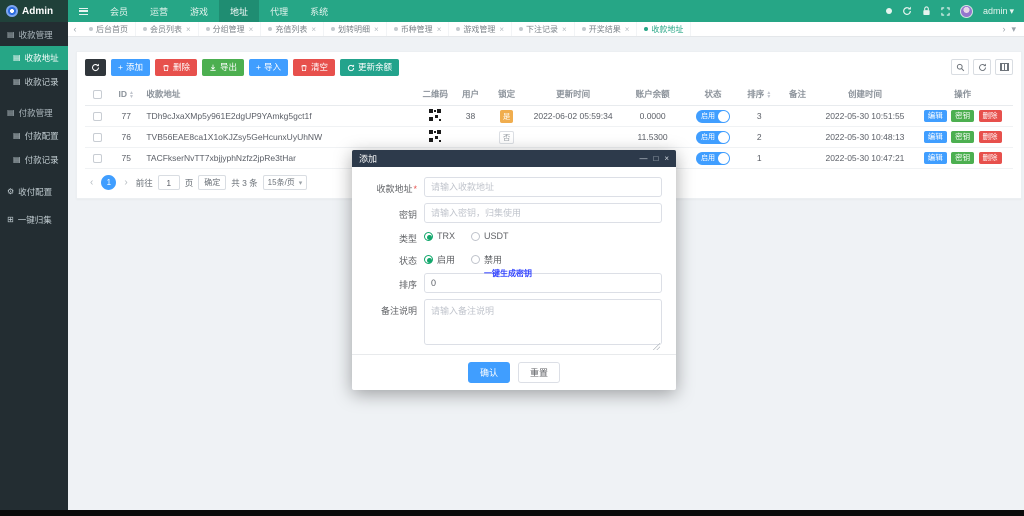 The width and height of the screenshot is (1024, 516). Describe the element at coordinates (439, 259) in the screenshot. I see `status-radio-enable: 启用` at that location.